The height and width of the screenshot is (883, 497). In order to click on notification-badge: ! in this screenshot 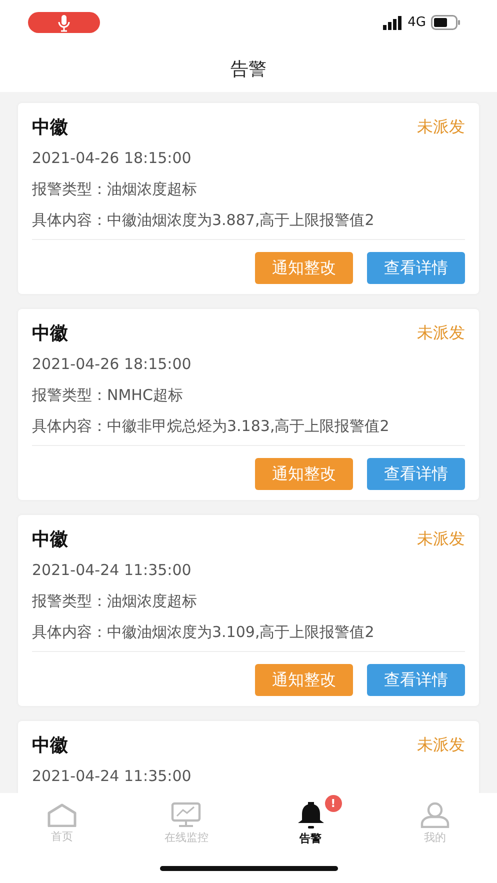, I will do `click(333, 803)`.